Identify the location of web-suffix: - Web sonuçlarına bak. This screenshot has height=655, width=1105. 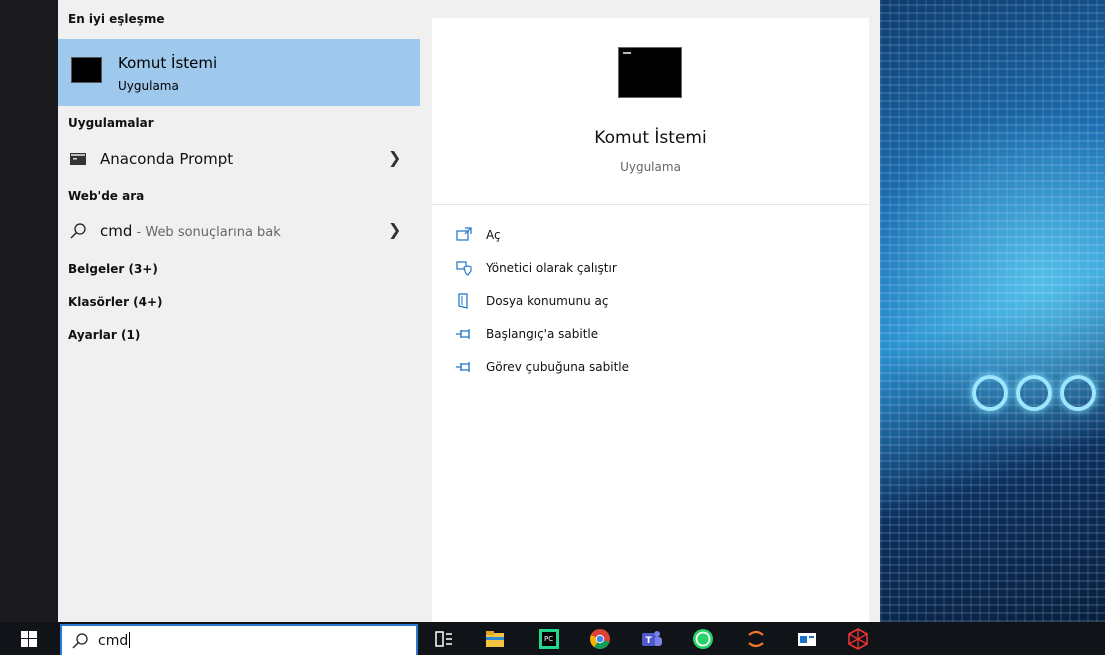
(206, 232).